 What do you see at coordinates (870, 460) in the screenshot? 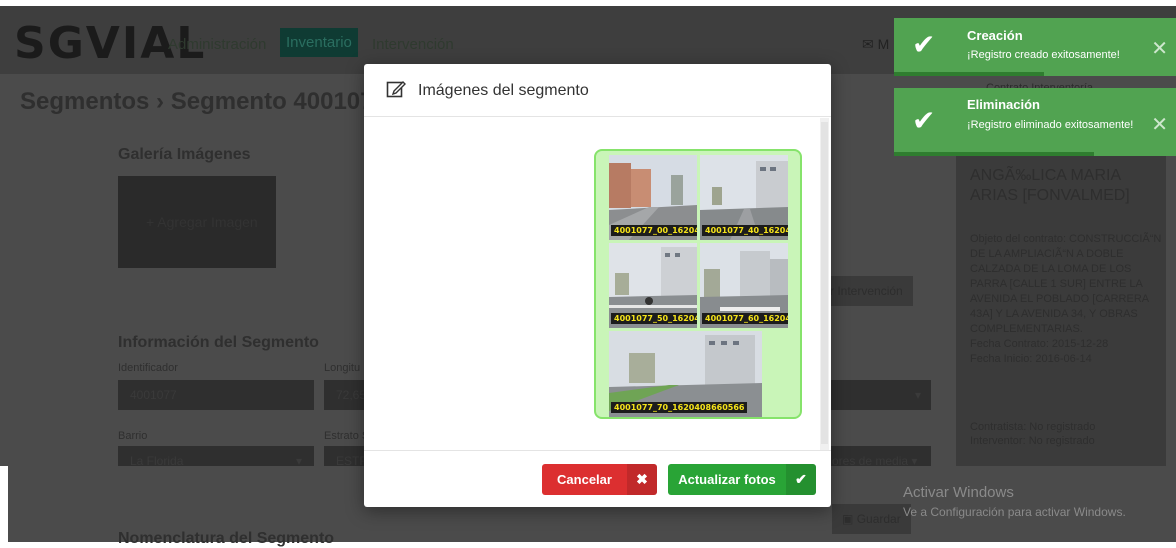
I see `media-value: ores de media` at bounding box center [870, 460].